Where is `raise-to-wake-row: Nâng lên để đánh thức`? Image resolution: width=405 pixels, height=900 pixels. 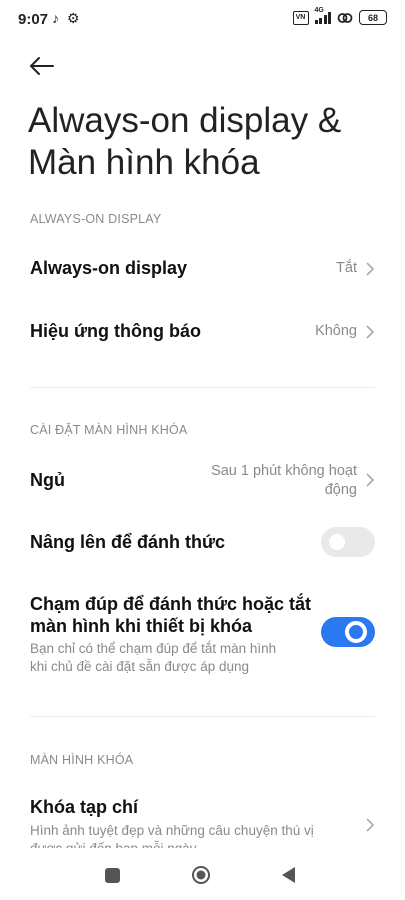 raise-to-wake-row: Nâng lên để đánh thức is located at coordinates (202, 543).